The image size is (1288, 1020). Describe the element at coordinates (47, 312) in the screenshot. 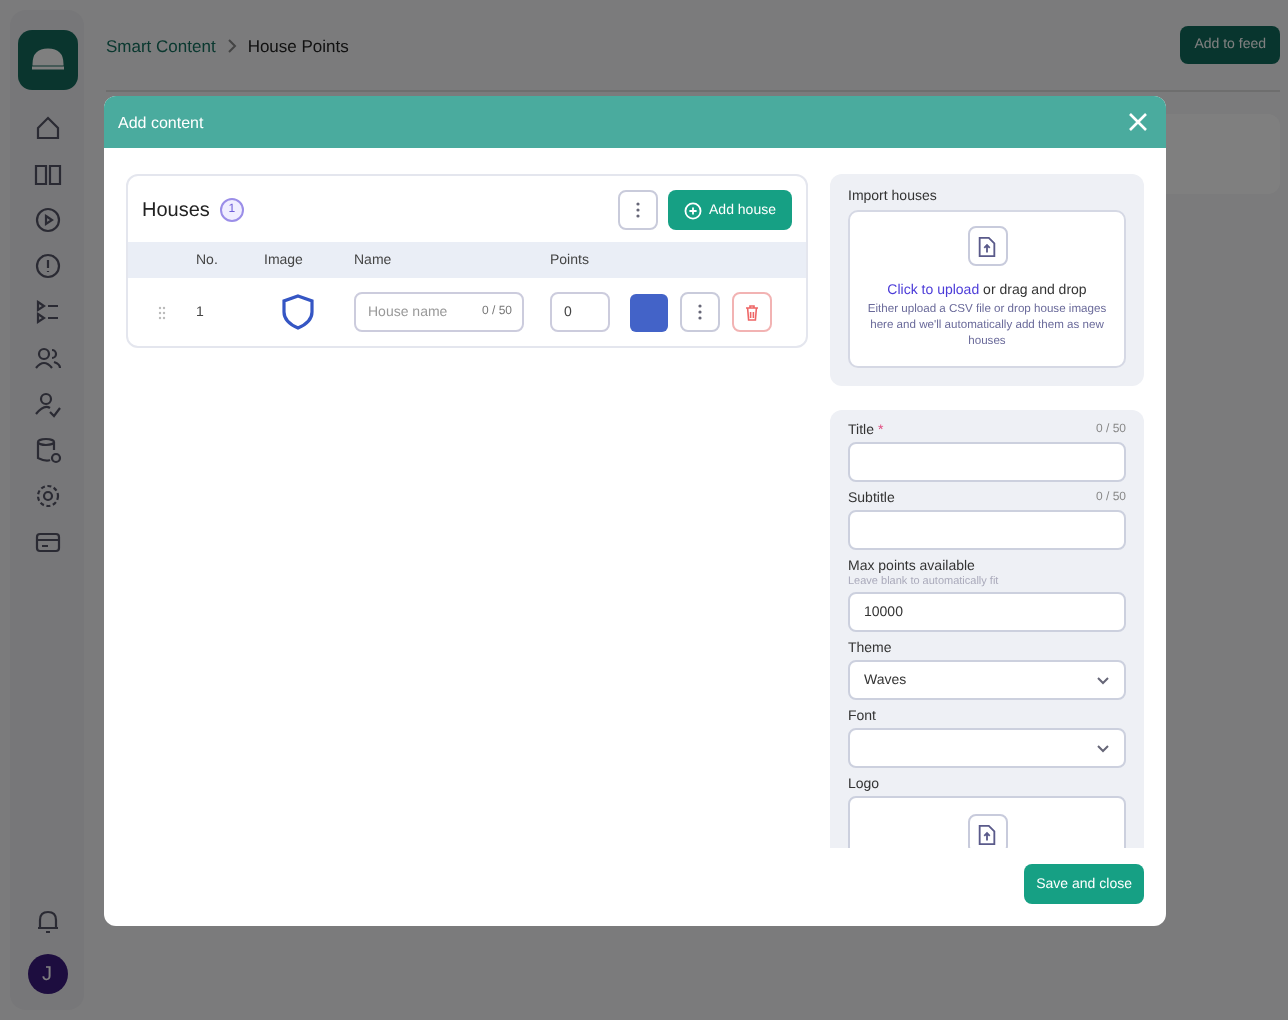

I see `playlist-icon` at that location.